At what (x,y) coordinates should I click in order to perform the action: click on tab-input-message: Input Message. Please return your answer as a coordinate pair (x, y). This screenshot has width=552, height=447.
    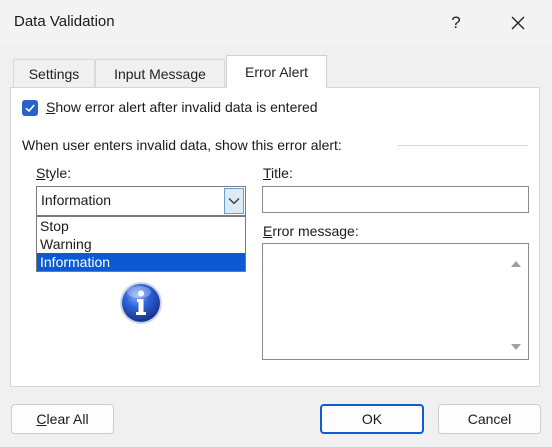
    Looking at the image, I should click on (160, 73).